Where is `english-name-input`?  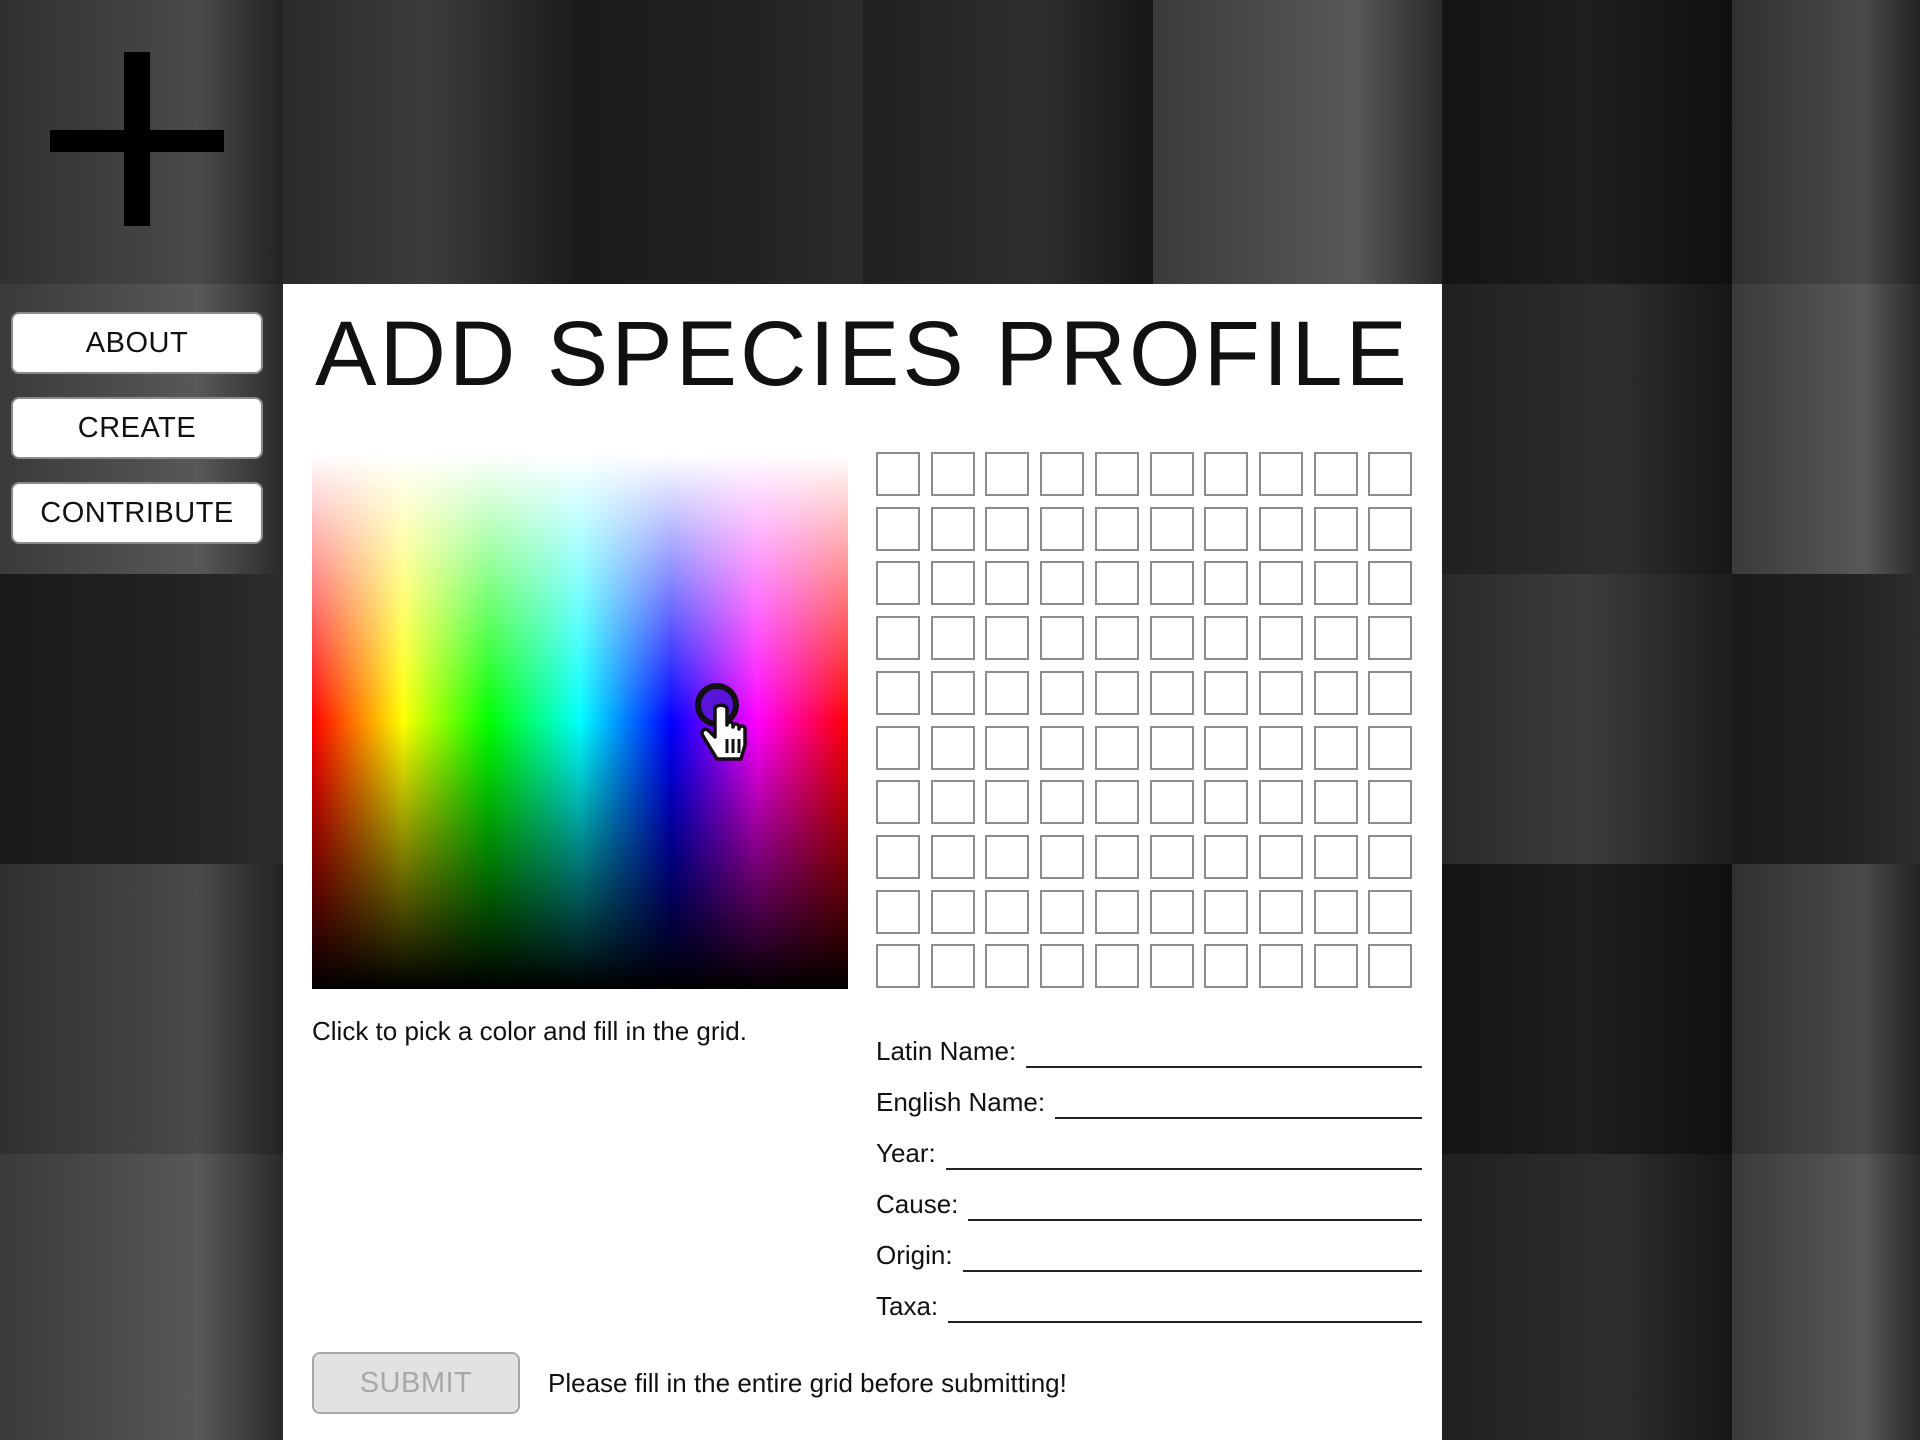
english-name-input is located at coordinates (1238, 1101).